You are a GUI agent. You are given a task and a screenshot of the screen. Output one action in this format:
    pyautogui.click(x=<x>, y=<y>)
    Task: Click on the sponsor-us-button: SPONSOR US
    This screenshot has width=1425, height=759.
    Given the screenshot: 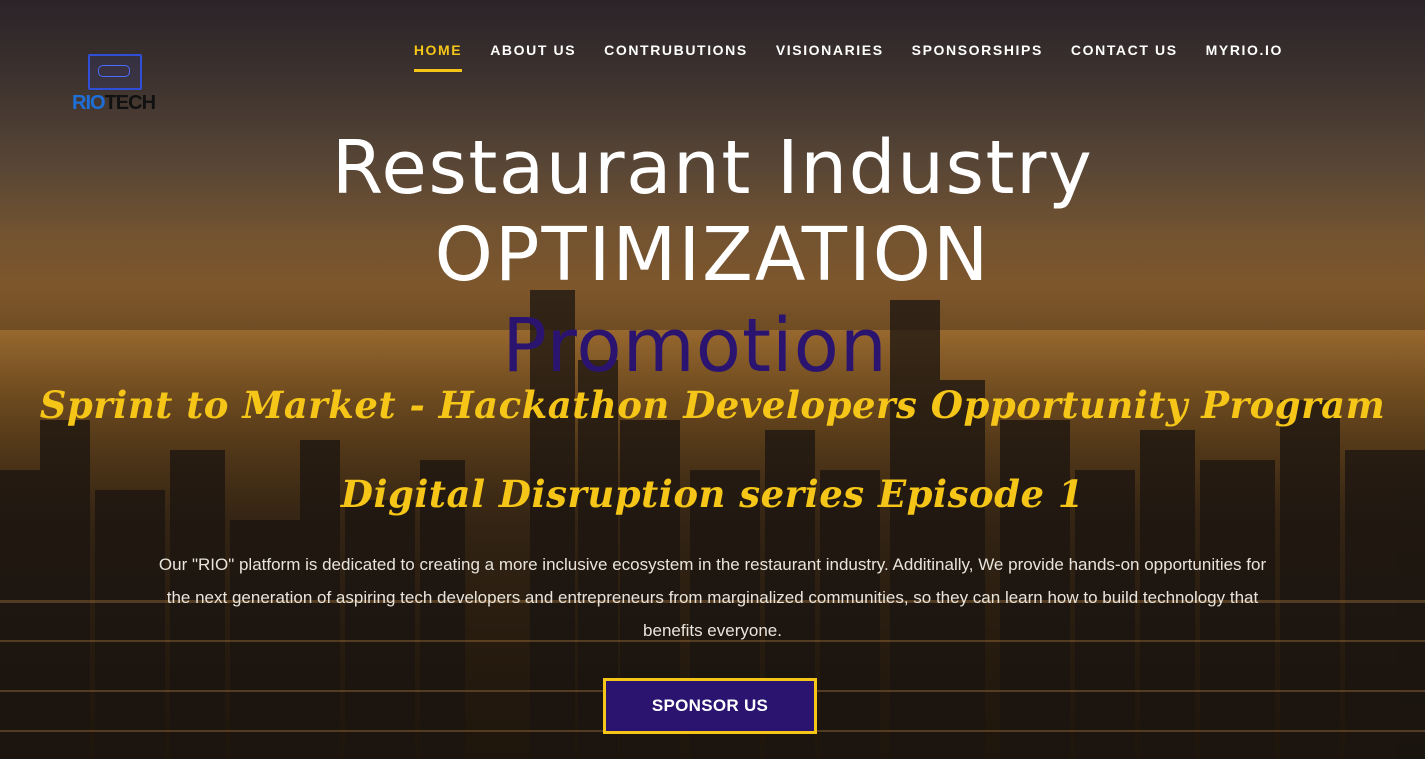 What is the action you would take?
    pyautogui.click(x=710, y=706)
    